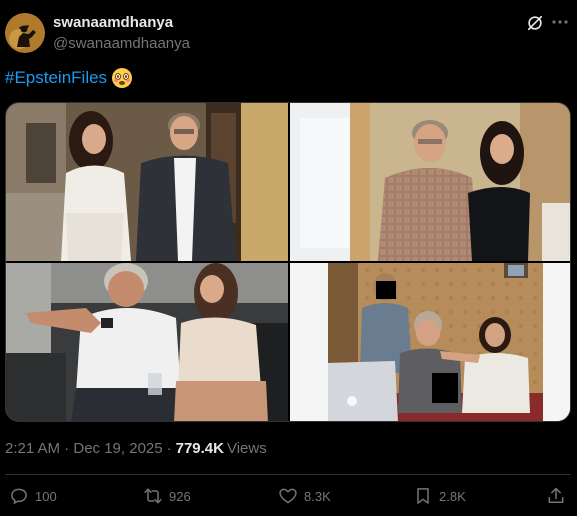 The width and height of the screenshot is (577, 516). What do you see at coordinates (84, 448) in the screenshot?
I see `timestamp: 2:21 AM · Dec 19, 2025` at bounding box center [84, 448].